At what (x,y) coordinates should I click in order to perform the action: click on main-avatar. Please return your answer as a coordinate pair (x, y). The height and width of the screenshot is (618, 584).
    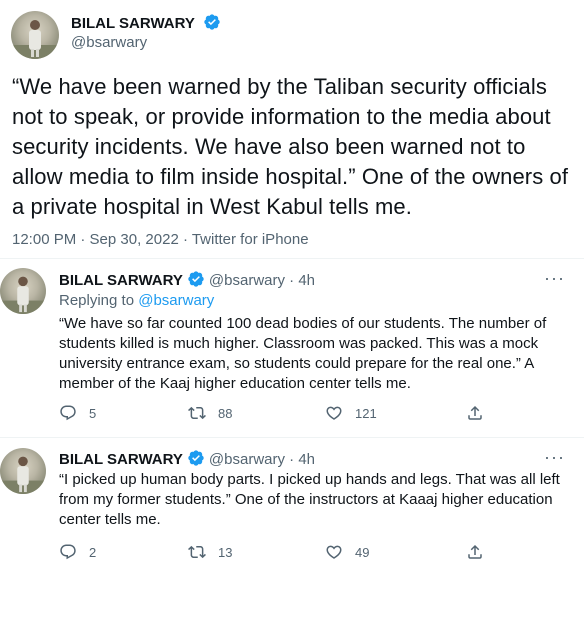
    Looking at the image, I should click on (35, 35).